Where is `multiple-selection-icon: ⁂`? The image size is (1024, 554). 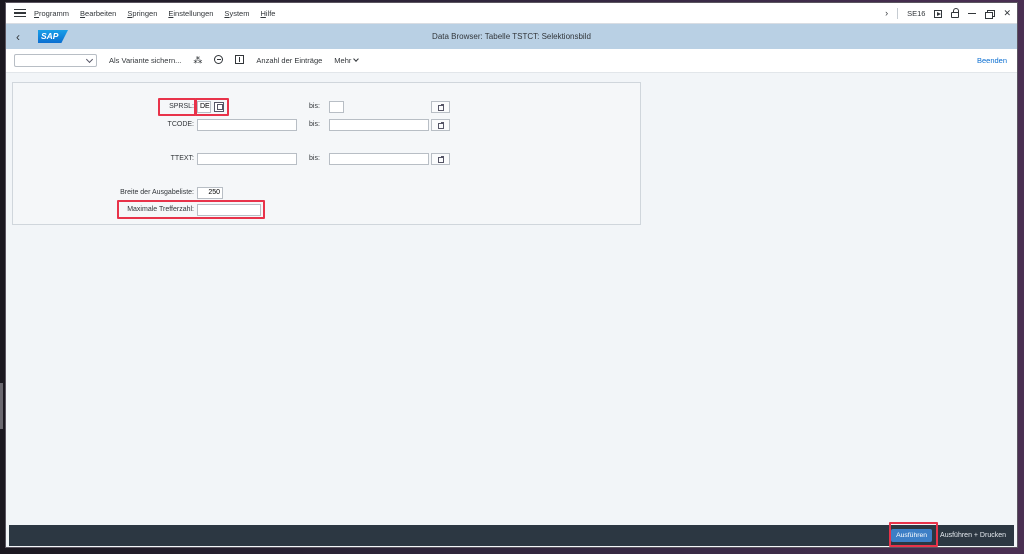 multiple-selection-icon: ⁂ is located at coordinates (197, 60).